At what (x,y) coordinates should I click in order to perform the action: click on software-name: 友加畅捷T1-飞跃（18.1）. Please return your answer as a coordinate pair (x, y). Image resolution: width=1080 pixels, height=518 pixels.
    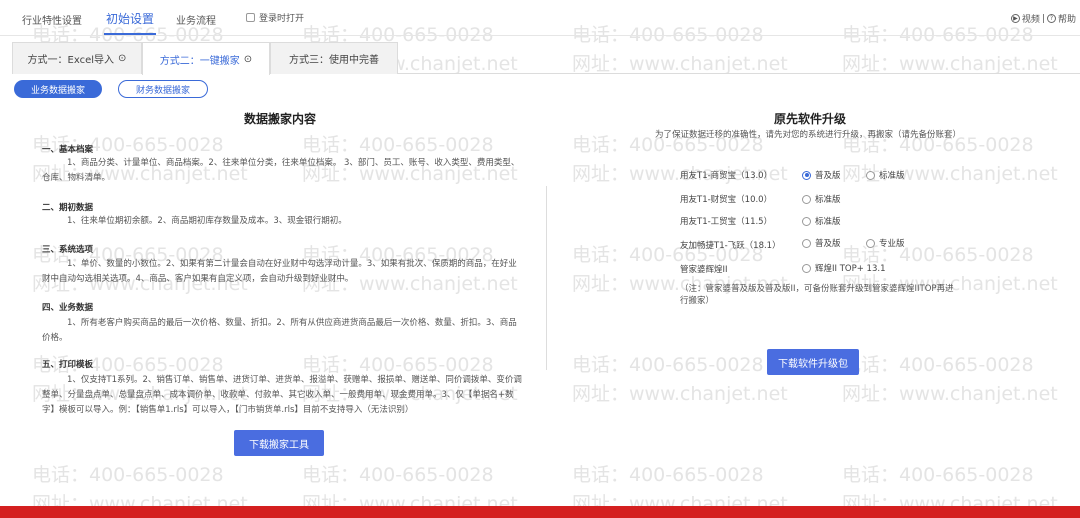
    Looking at the image, I should click on (730, 246).